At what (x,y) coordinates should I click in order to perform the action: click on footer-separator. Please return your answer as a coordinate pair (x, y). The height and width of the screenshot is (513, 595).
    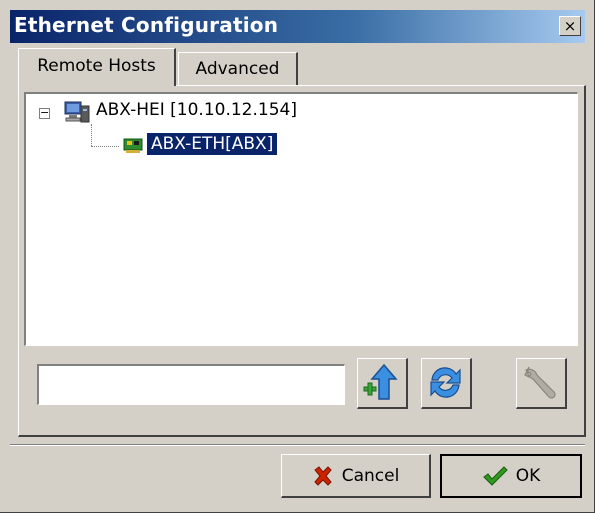
    Looking at the image, I should click on (297, 445).